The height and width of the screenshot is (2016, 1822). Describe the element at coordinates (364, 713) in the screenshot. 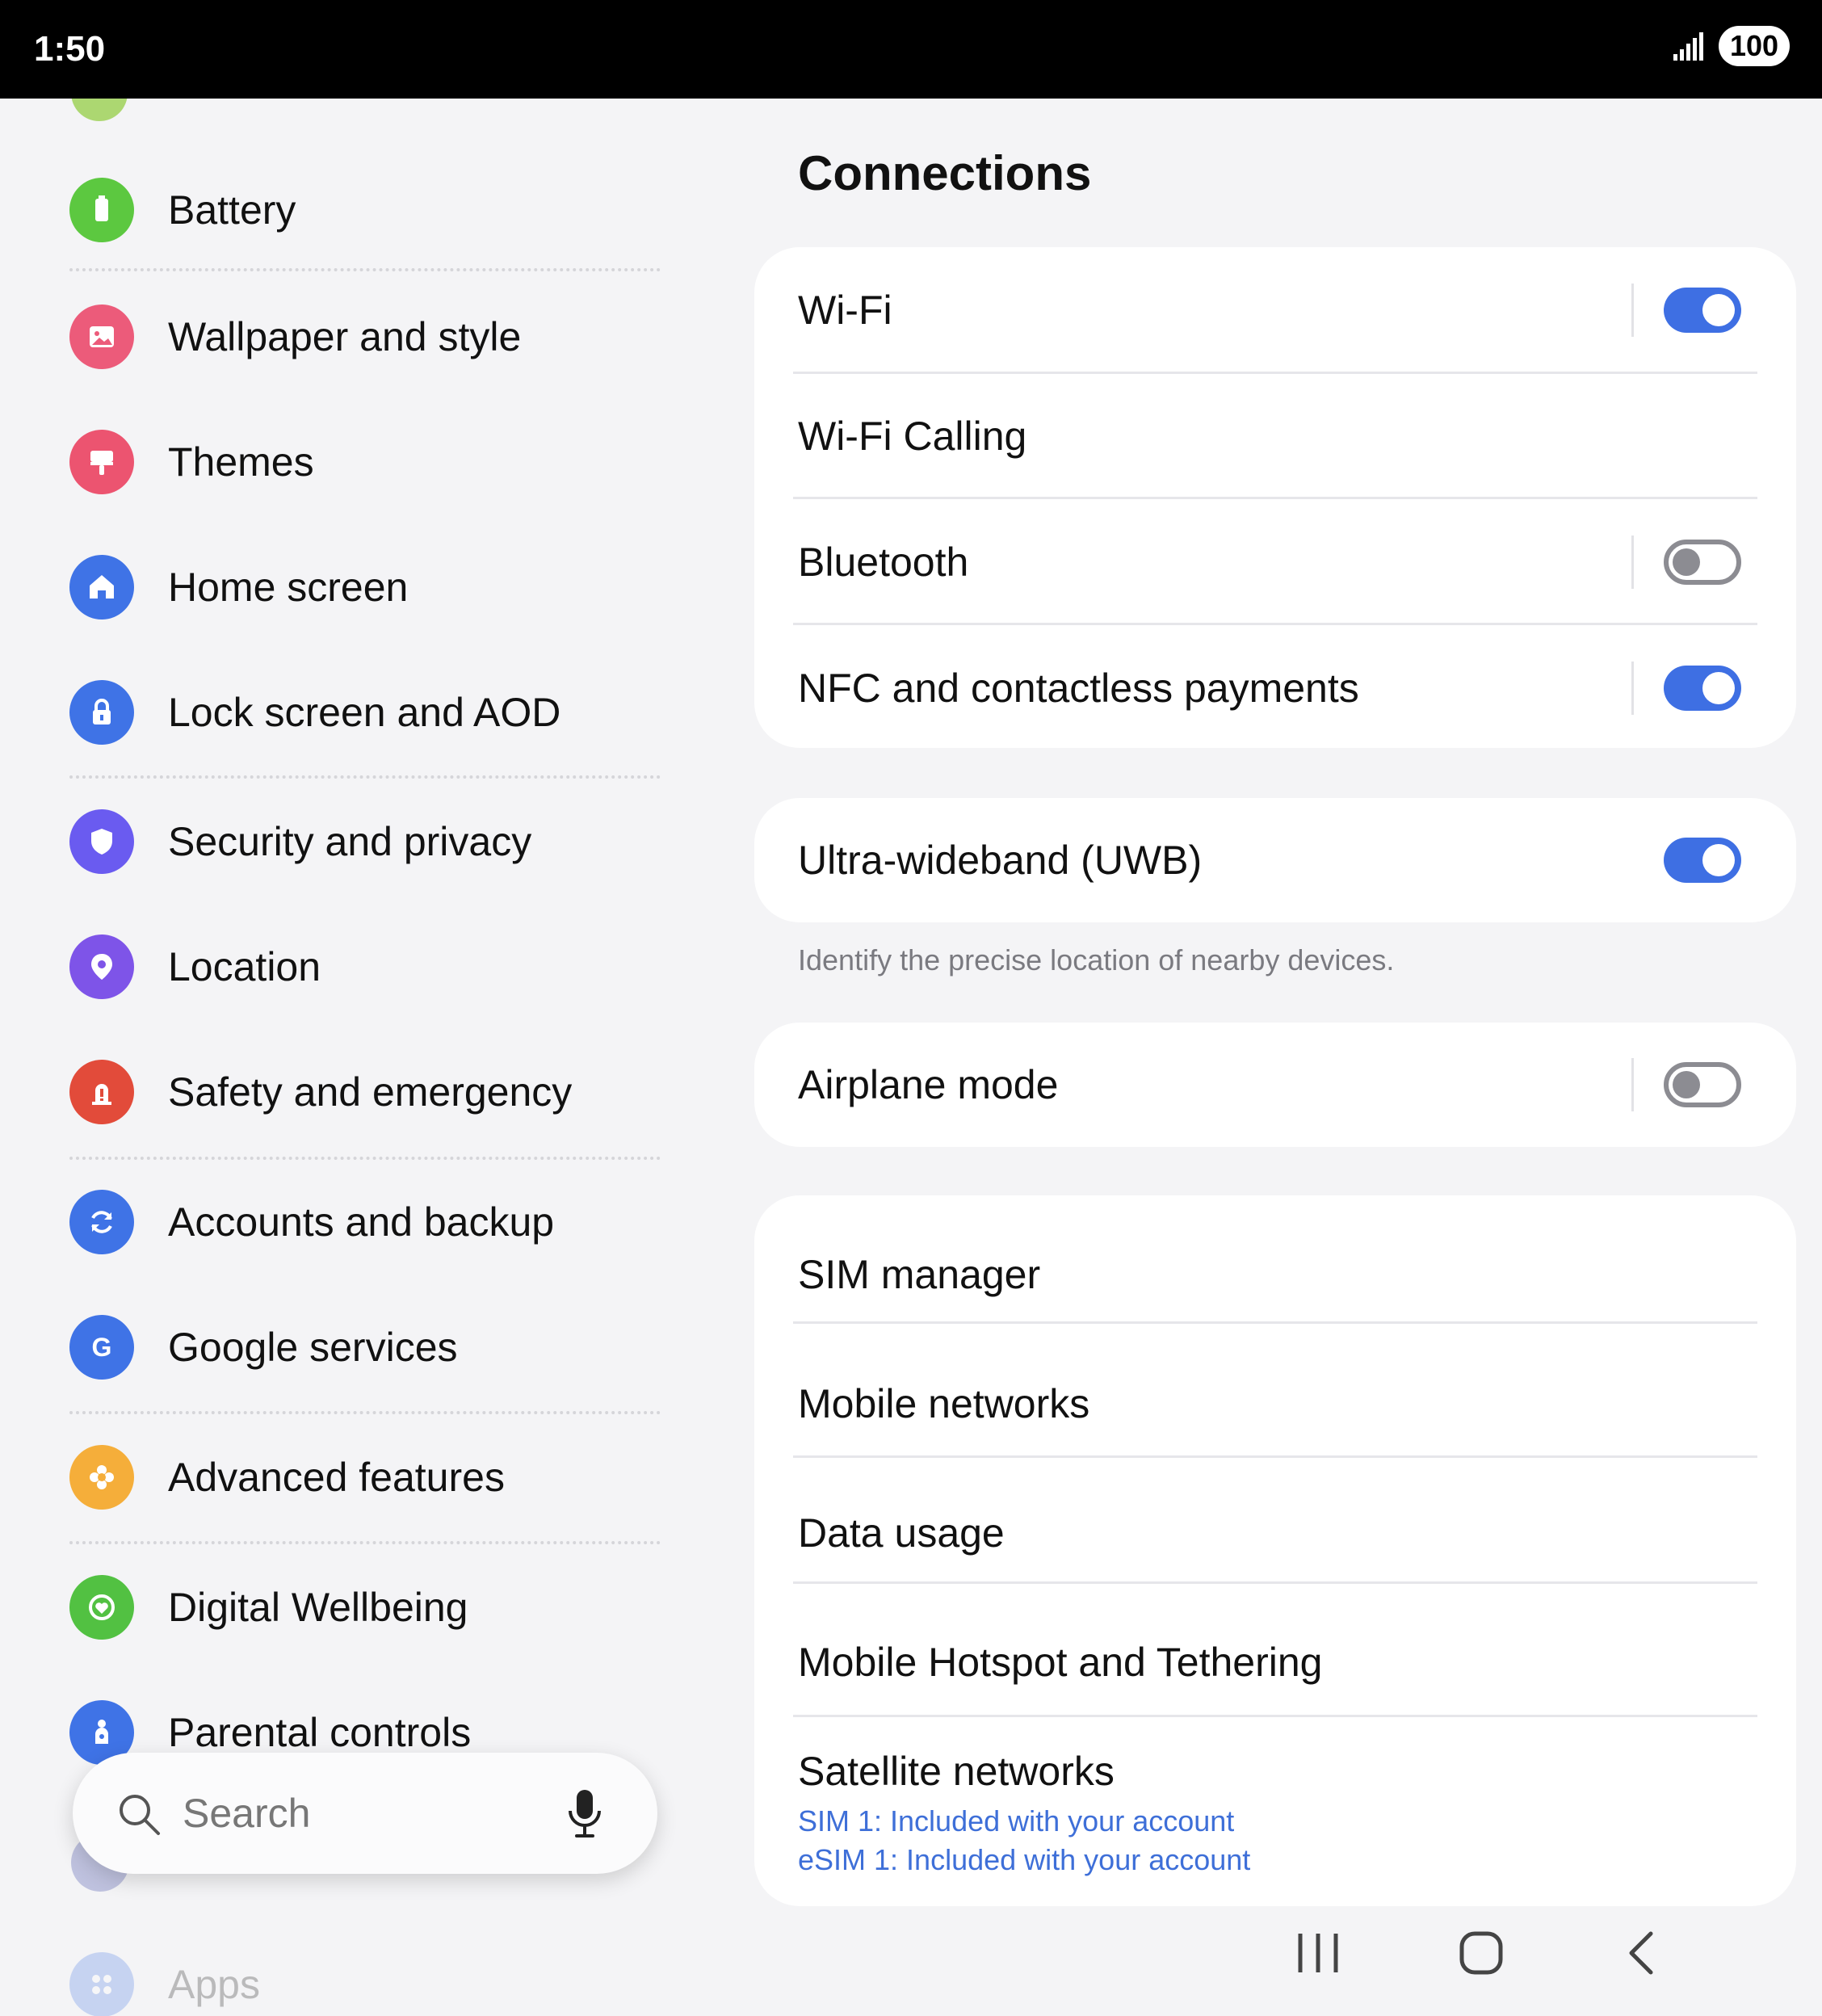

I see `sidebar-item-label: Lock screen and AOD` at that location.